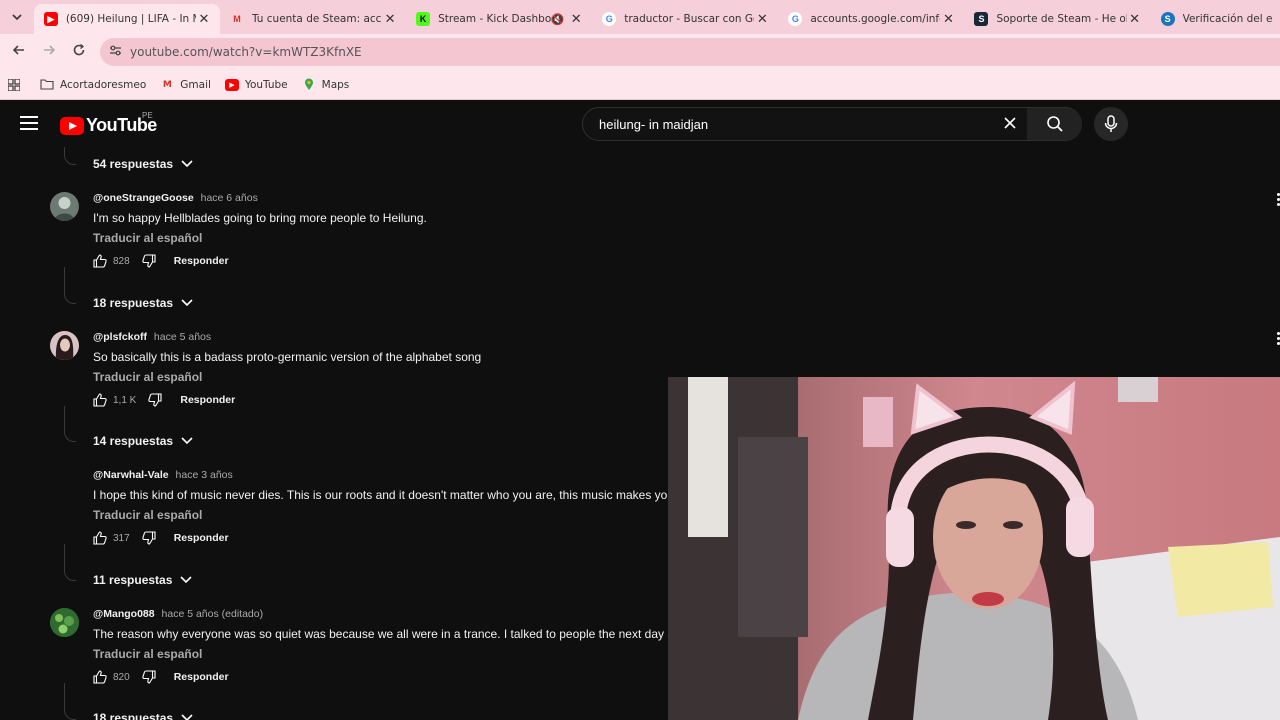  What do you see at coordinates (313, 19) in the screenshot?
I see `tab-gmail-steam: M Tu cuenta de Steam: acceso ✕` at bounding box center [313, 19].